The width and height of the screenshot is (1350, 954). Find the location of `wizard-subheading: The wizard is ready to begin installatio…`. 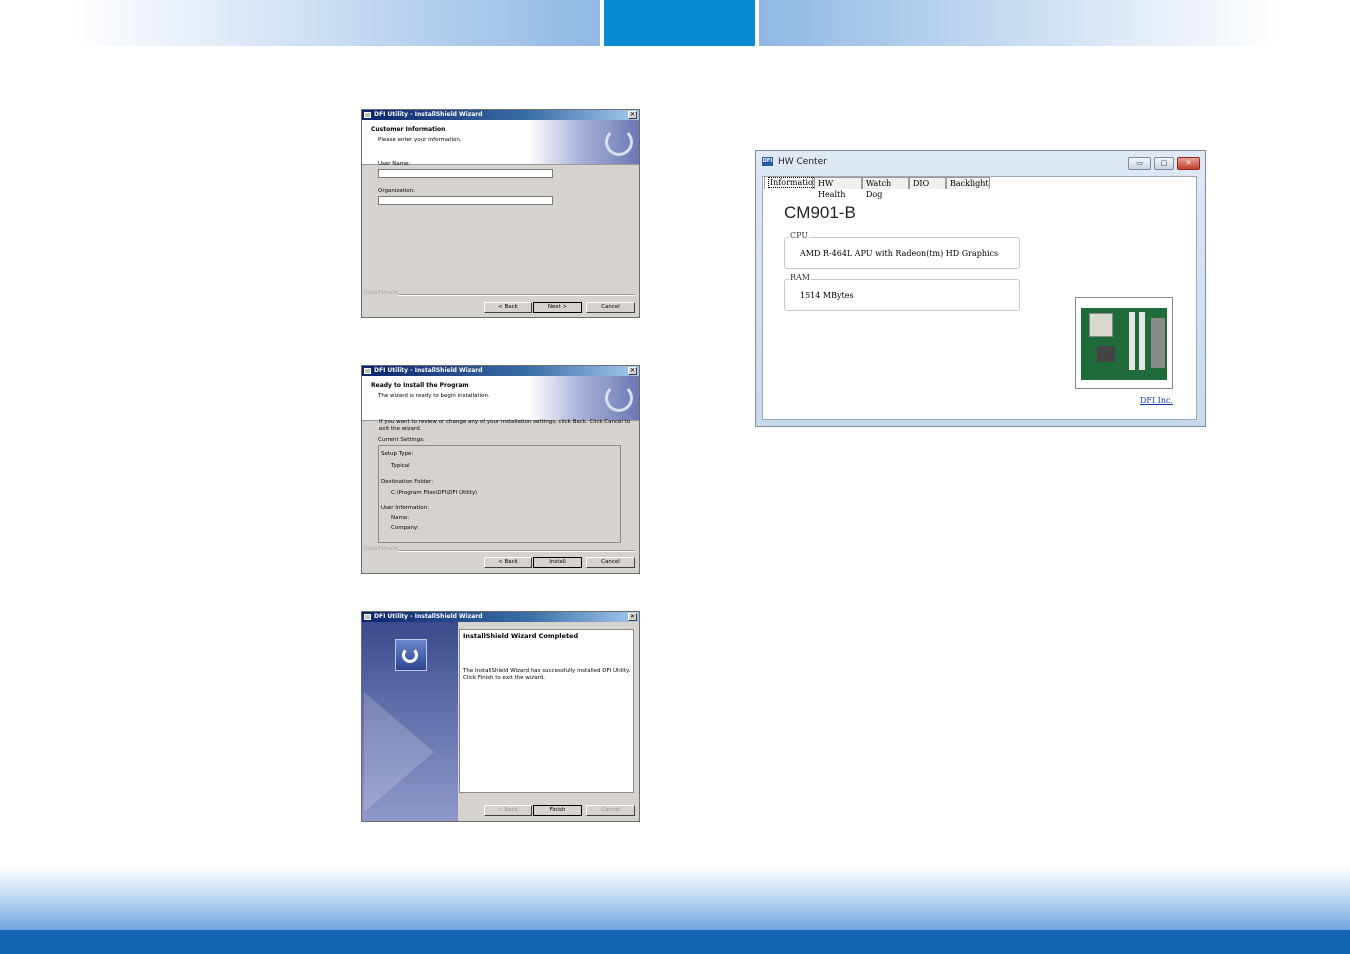

wizard-subheading: The wizard is ready to begin installatio… is located at coordinates (434, 396).